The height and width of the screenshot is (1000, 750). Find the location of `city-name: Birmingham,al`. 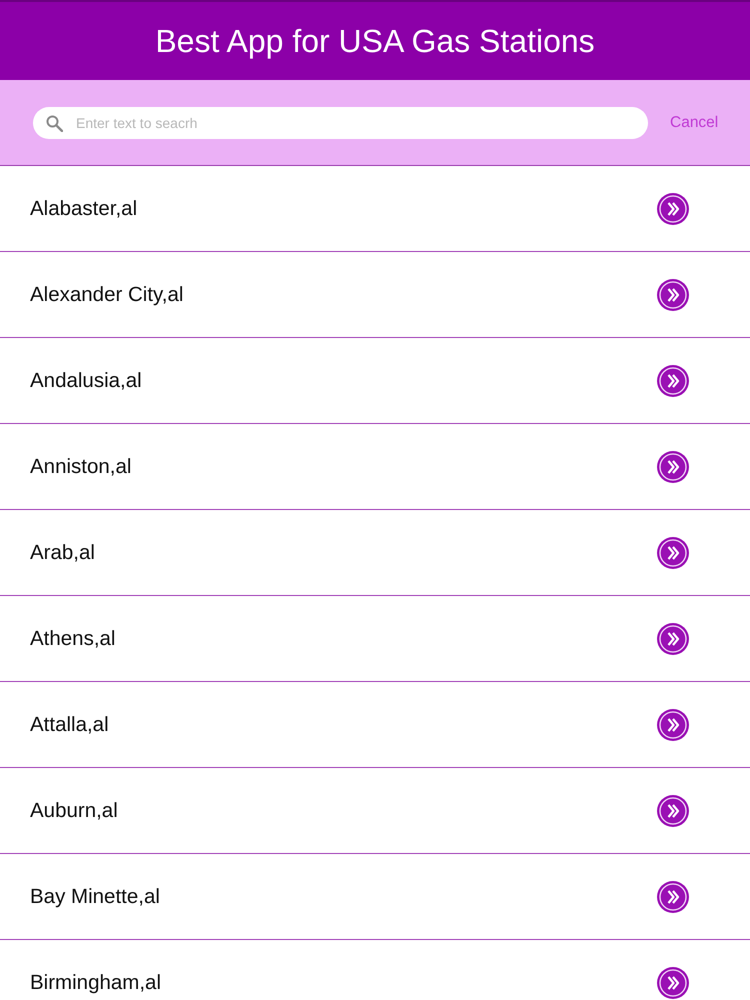

city-name: Birmingham,al is located at coordinates (96, 982).